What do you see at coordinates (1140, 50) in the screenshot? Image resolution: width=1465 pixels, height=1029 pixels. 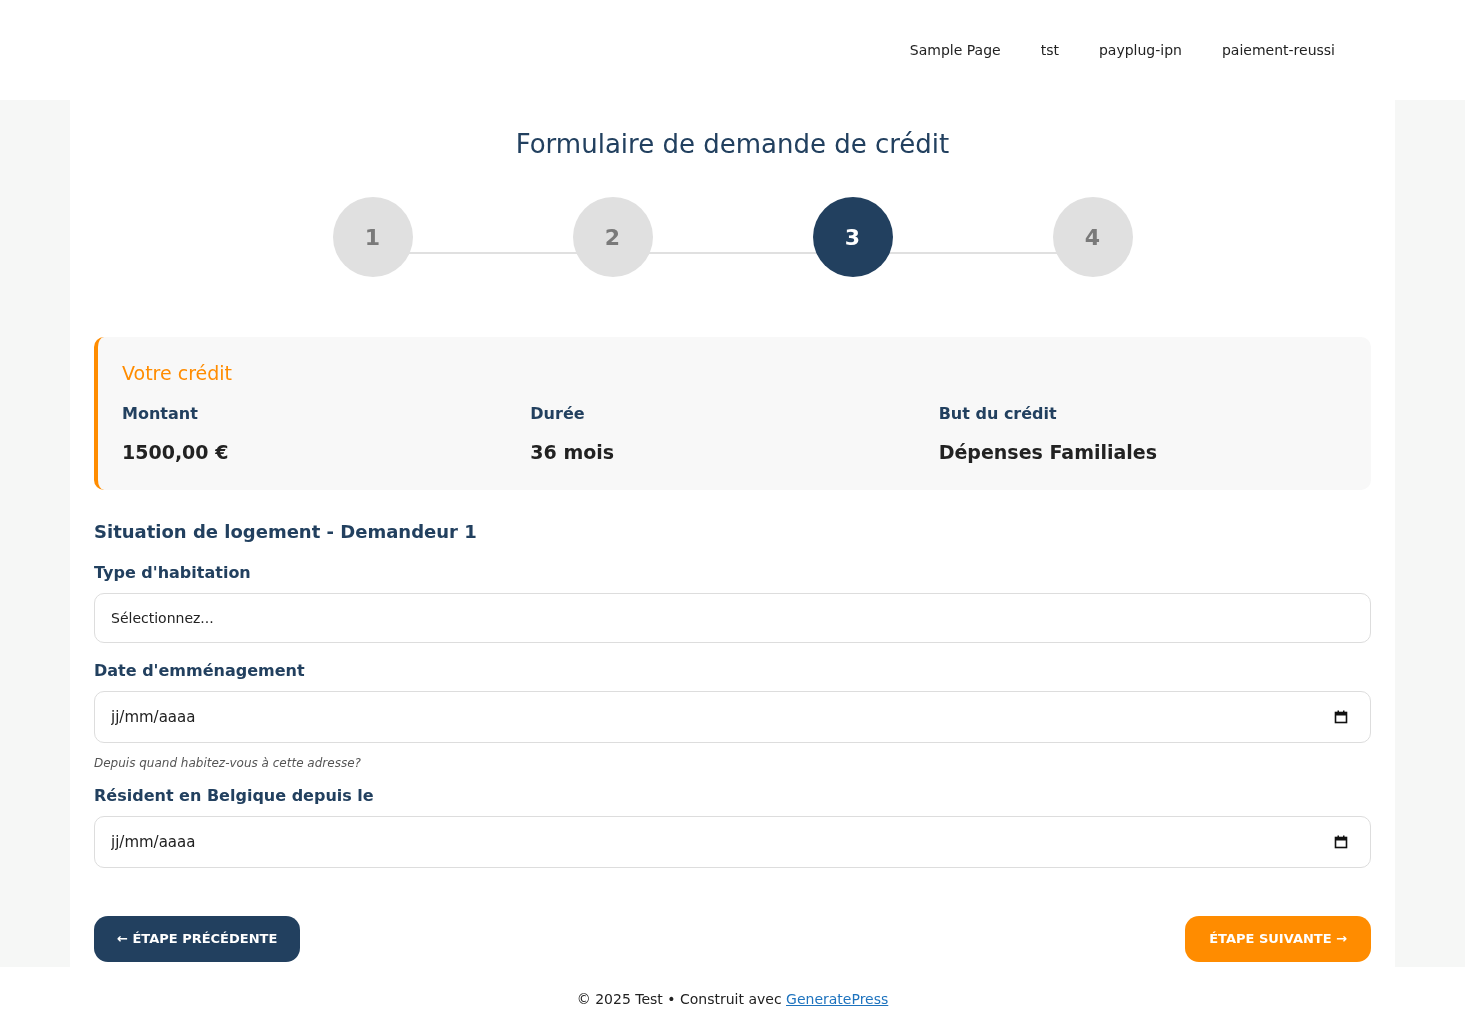 I see `nav-link: payplug-ipn` at bounding box center [1140, 50].